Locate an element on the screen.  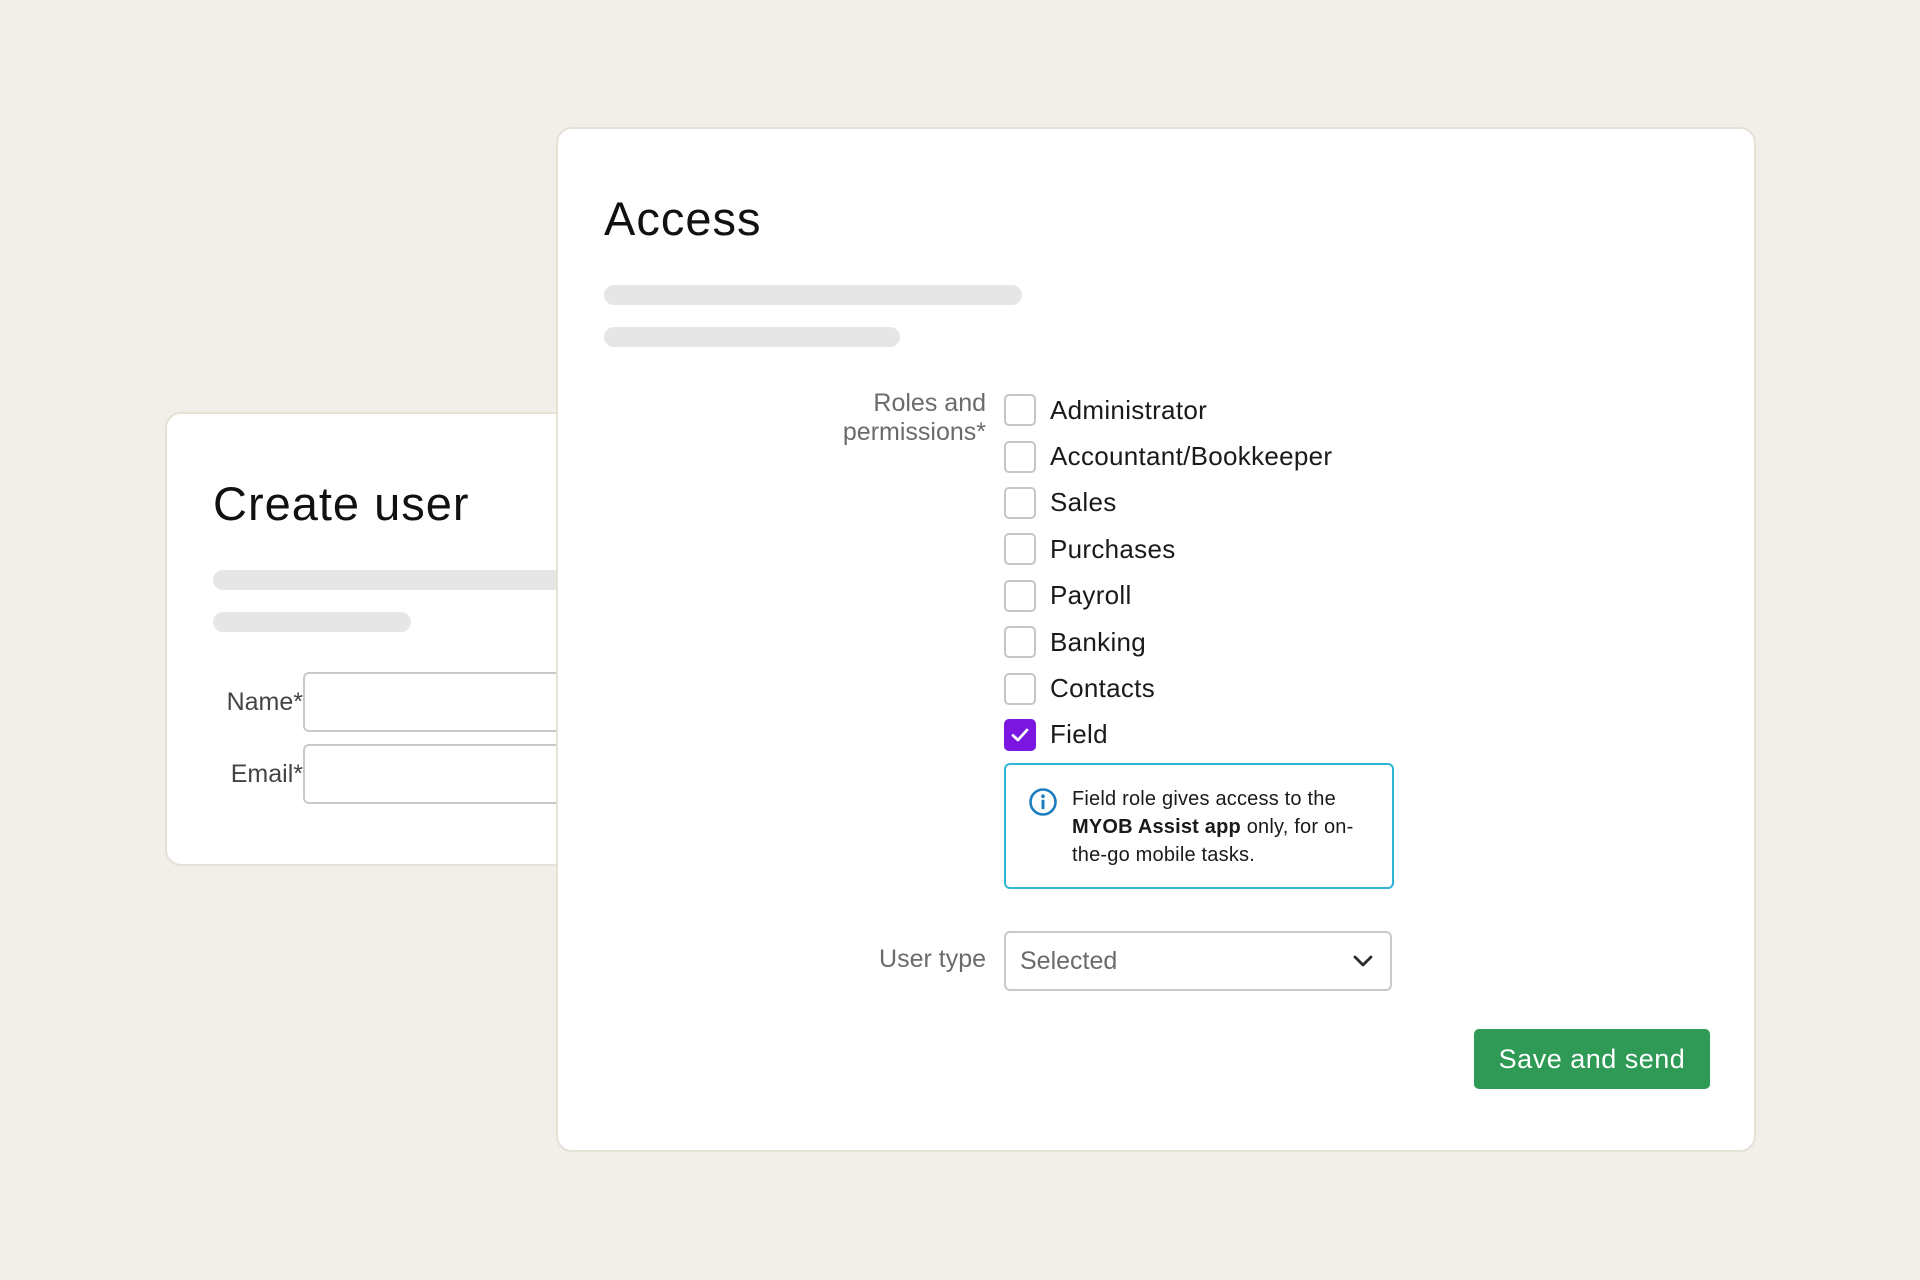
name-label: Name* is located at coordinates (264, 702).